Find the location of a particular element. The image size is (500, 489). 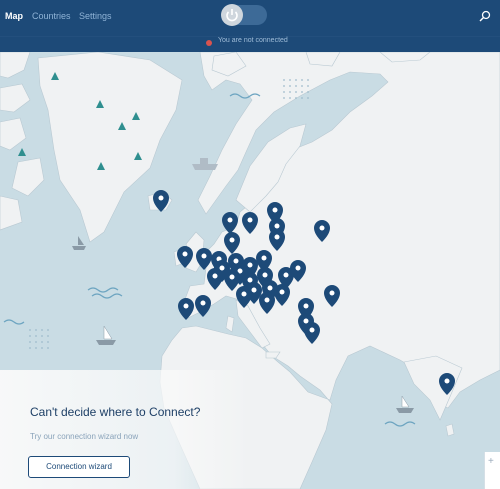

wizard-subtitle: Try our connection wizard now is located at coordinates (84, 436).